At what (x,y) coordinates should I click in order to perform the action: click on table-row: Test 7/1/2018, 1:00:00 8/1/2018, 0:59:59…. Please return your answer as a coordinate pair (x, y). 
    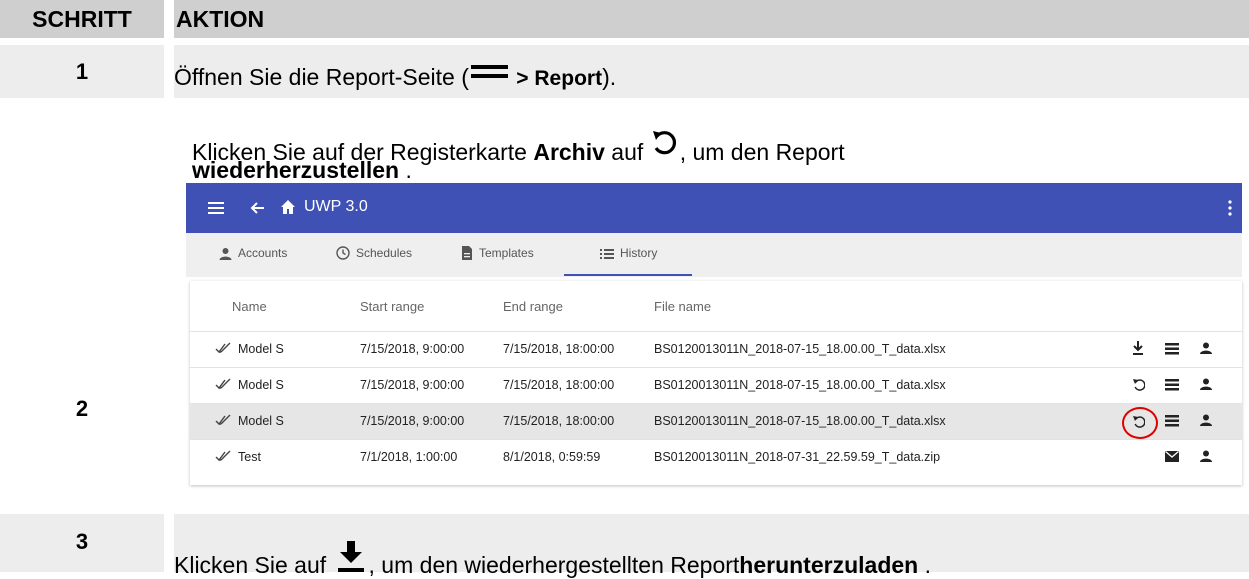
    Looking at the image, I should click on (716, 457).